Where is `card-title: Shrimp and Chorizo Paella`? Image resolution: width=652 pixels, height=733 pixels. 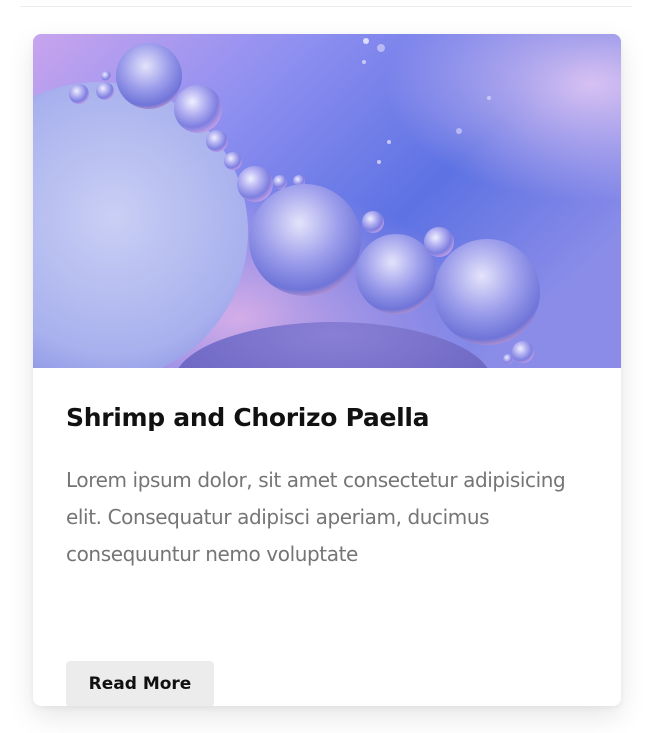
card-title: Shrimp and Chorizo Paella is located at coordinates (248, 417).